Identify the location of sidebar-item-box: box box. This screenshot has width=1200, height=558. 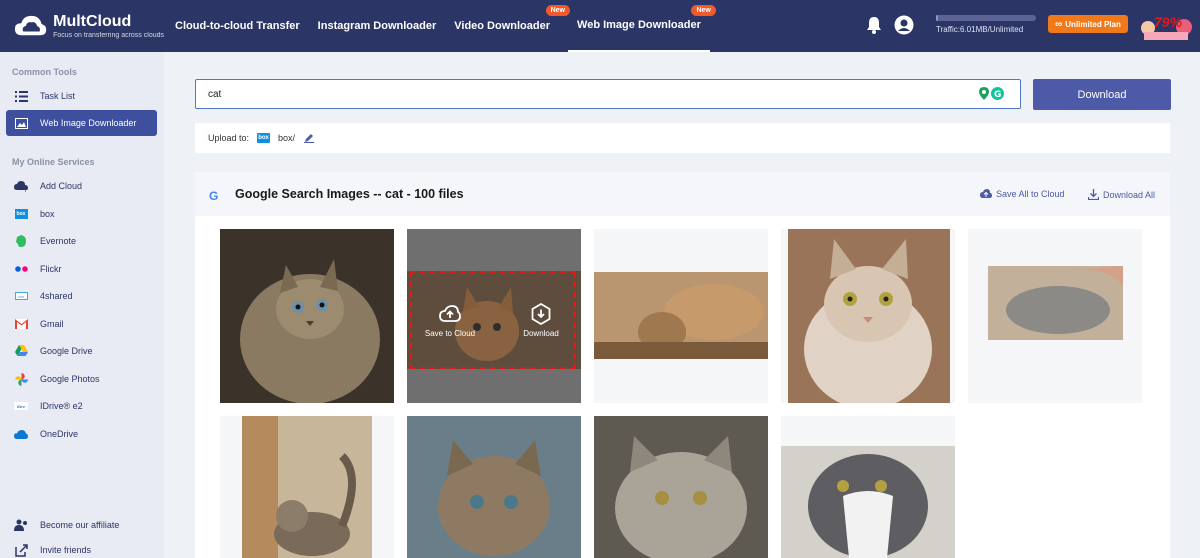
(81, 214).